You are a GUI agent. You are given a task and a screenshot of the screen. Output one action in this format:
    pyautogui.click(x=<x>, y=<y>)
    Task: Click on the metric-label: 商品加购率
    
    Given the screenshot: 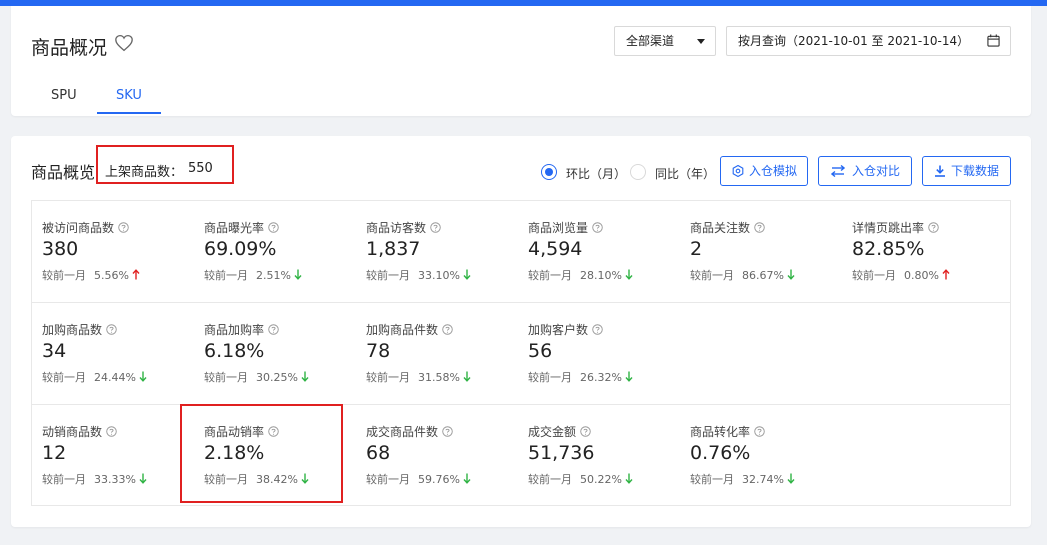 What is the action you would take?
    pyautogui.click(x=241, y=329)
    